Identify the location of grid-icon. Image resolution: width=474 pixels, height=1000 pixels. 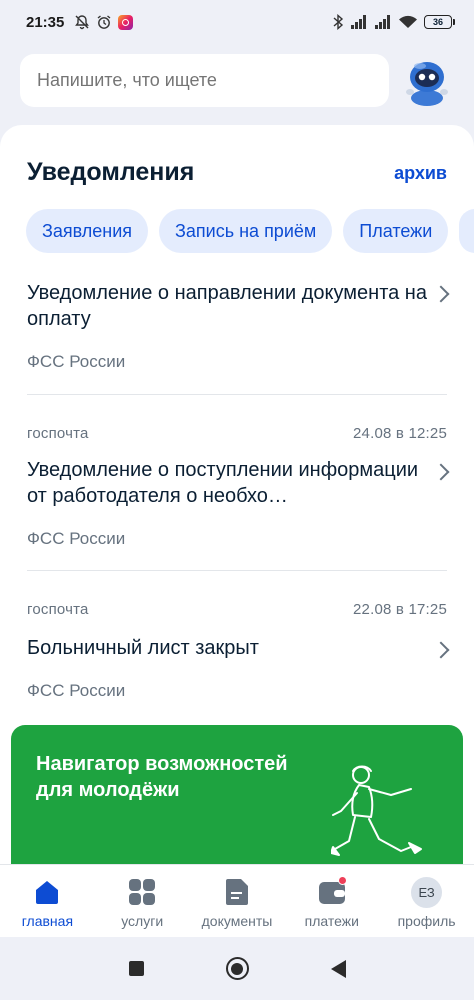
(142, 892).